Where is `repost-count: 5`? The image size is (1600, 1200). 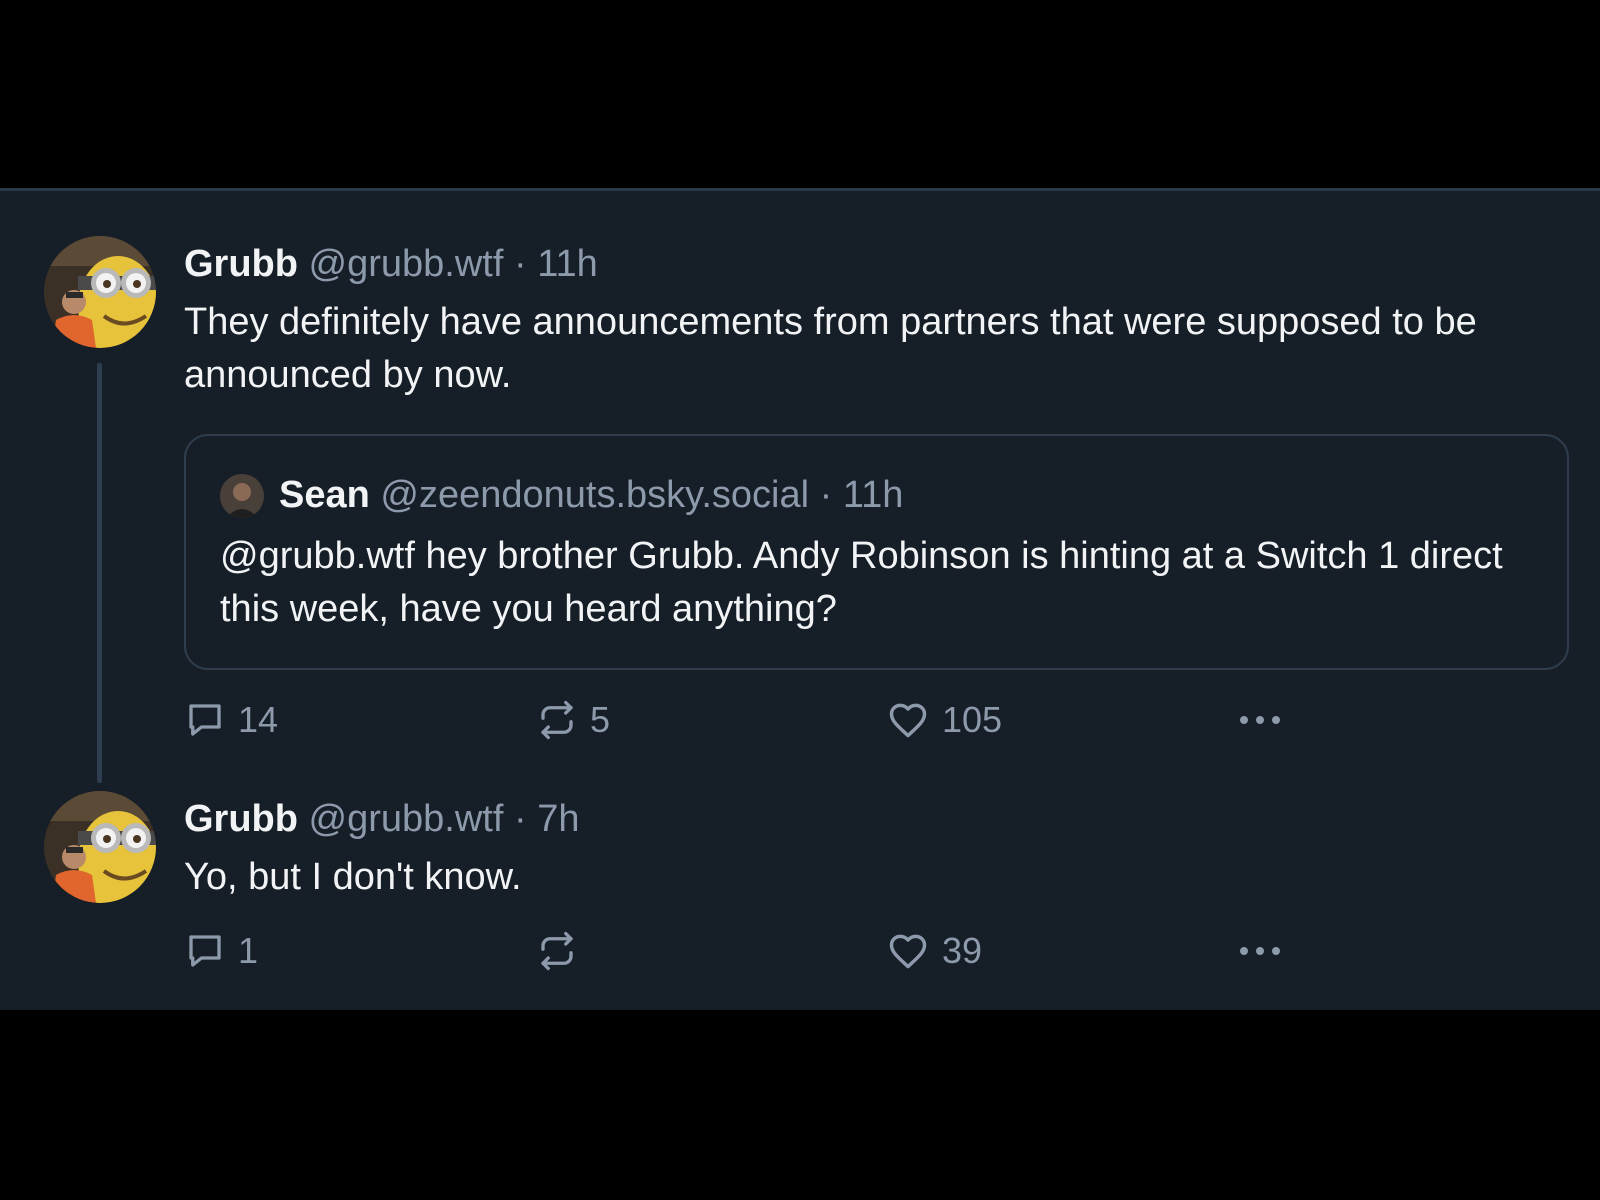
repost-count: 5 is located at coordinates (600, 719).